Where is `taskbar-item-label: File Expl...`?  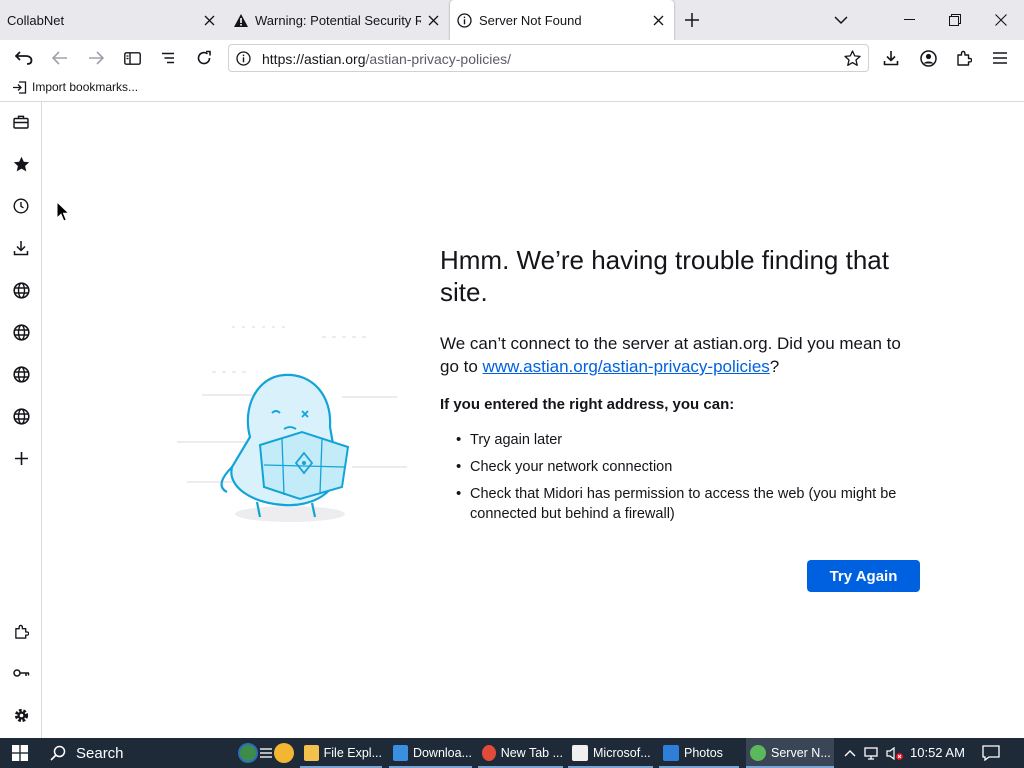 taskbar-item-label: File Expl... is located at coordinates (352, 753).